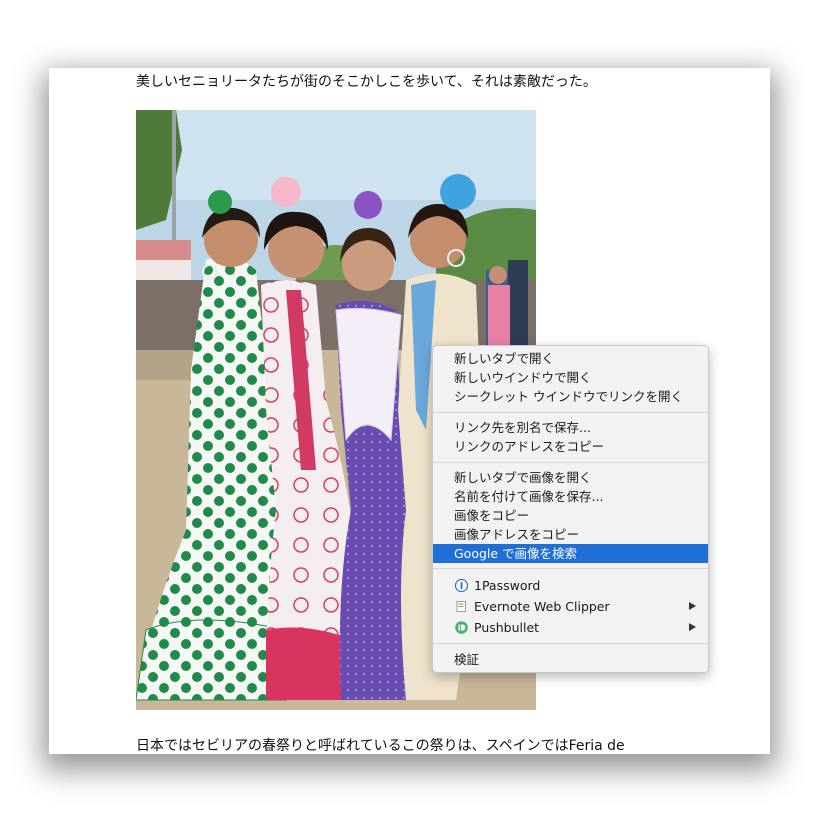 The height and width of the screenshot is (820, 820). I want to click on menu-item-copy-image-address: 画像アドレスをコピー, so click(570, 534).